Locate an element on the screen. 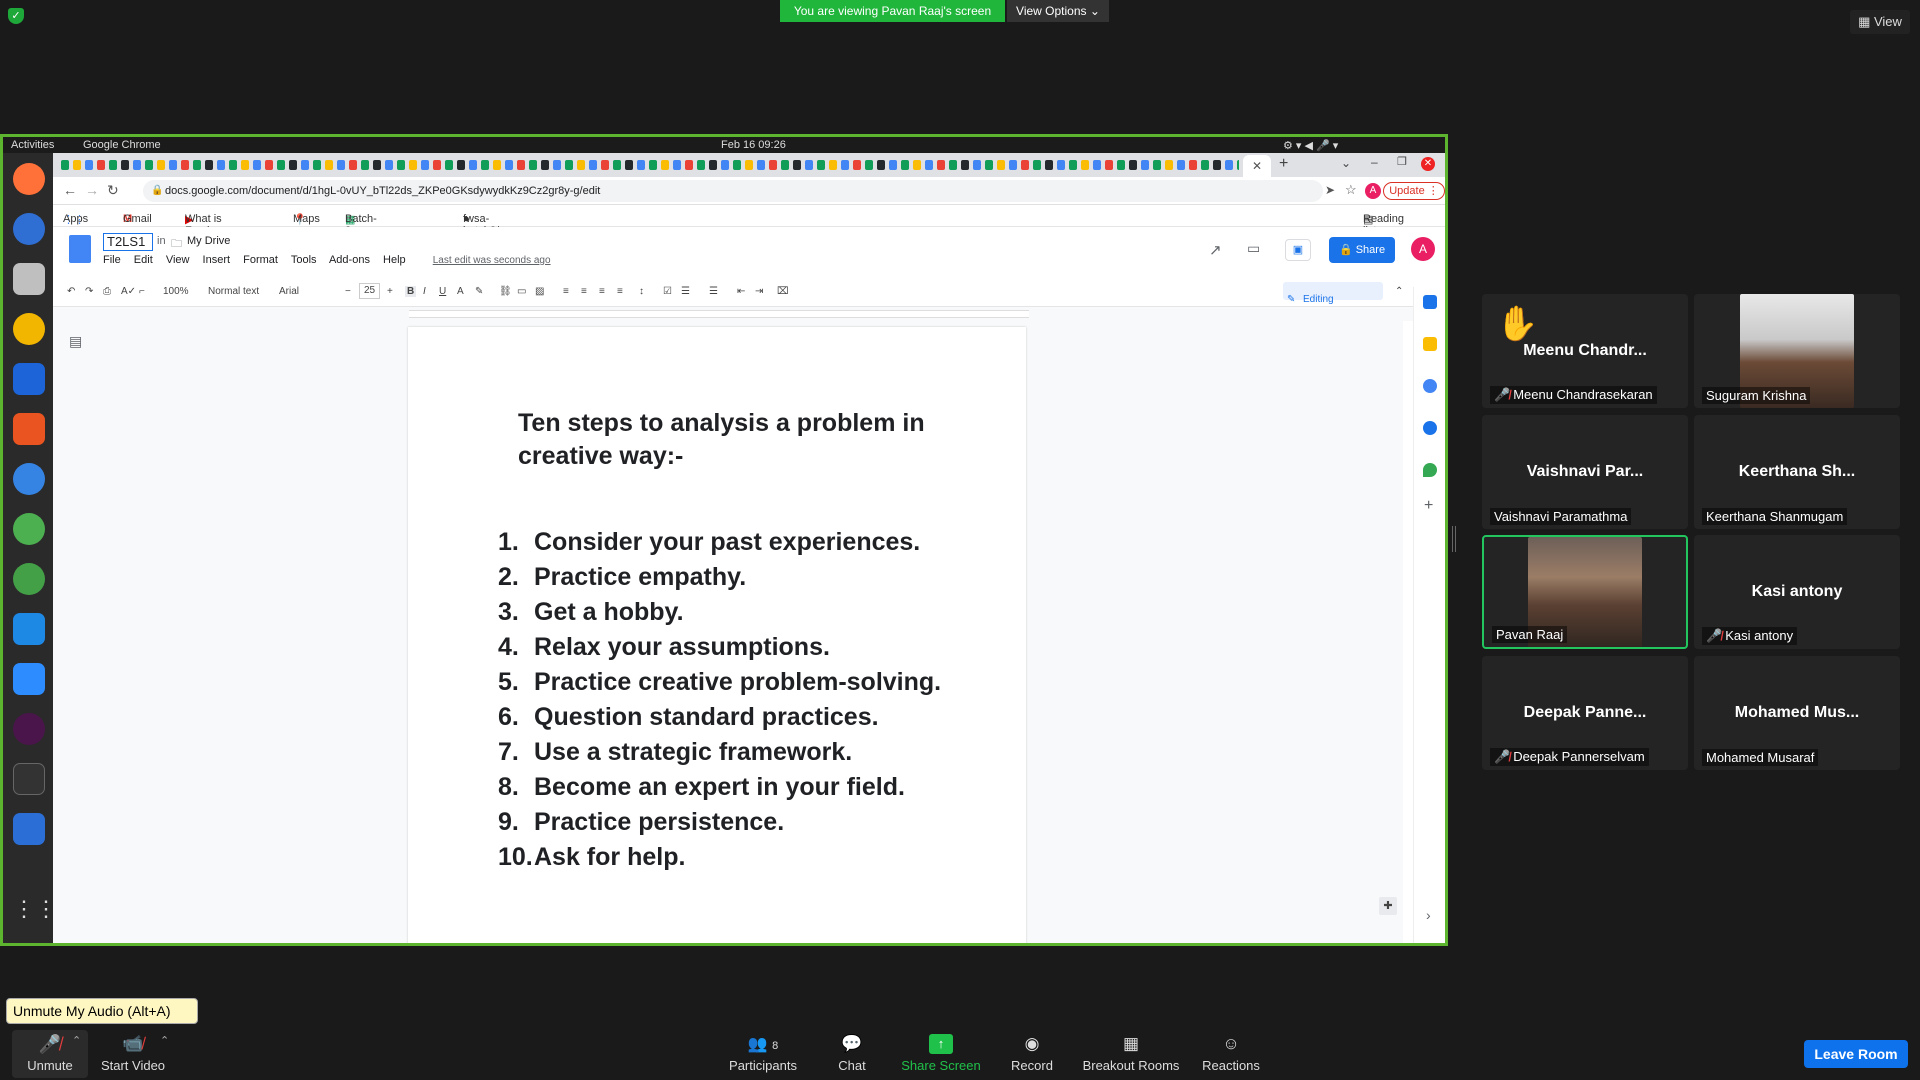  clock: Feb 16 09:26 is located at coordinates (753, 145).